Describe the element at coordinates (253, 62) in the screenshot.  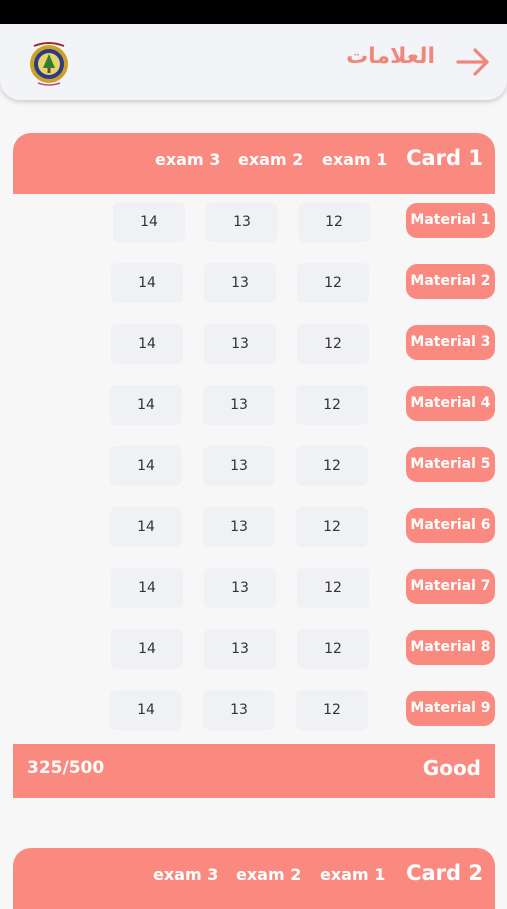
I see `app-bar: العلامات` at that location.